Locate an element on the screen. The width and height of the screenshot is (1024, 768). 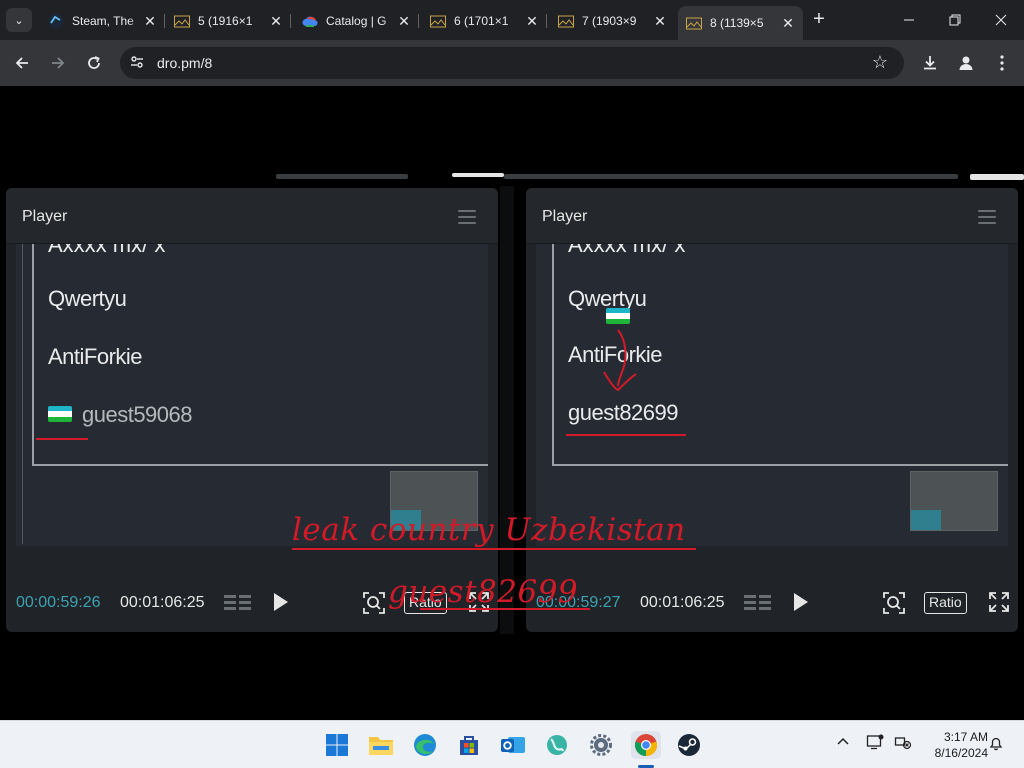
forward-button is located at coordinates (58, 63).